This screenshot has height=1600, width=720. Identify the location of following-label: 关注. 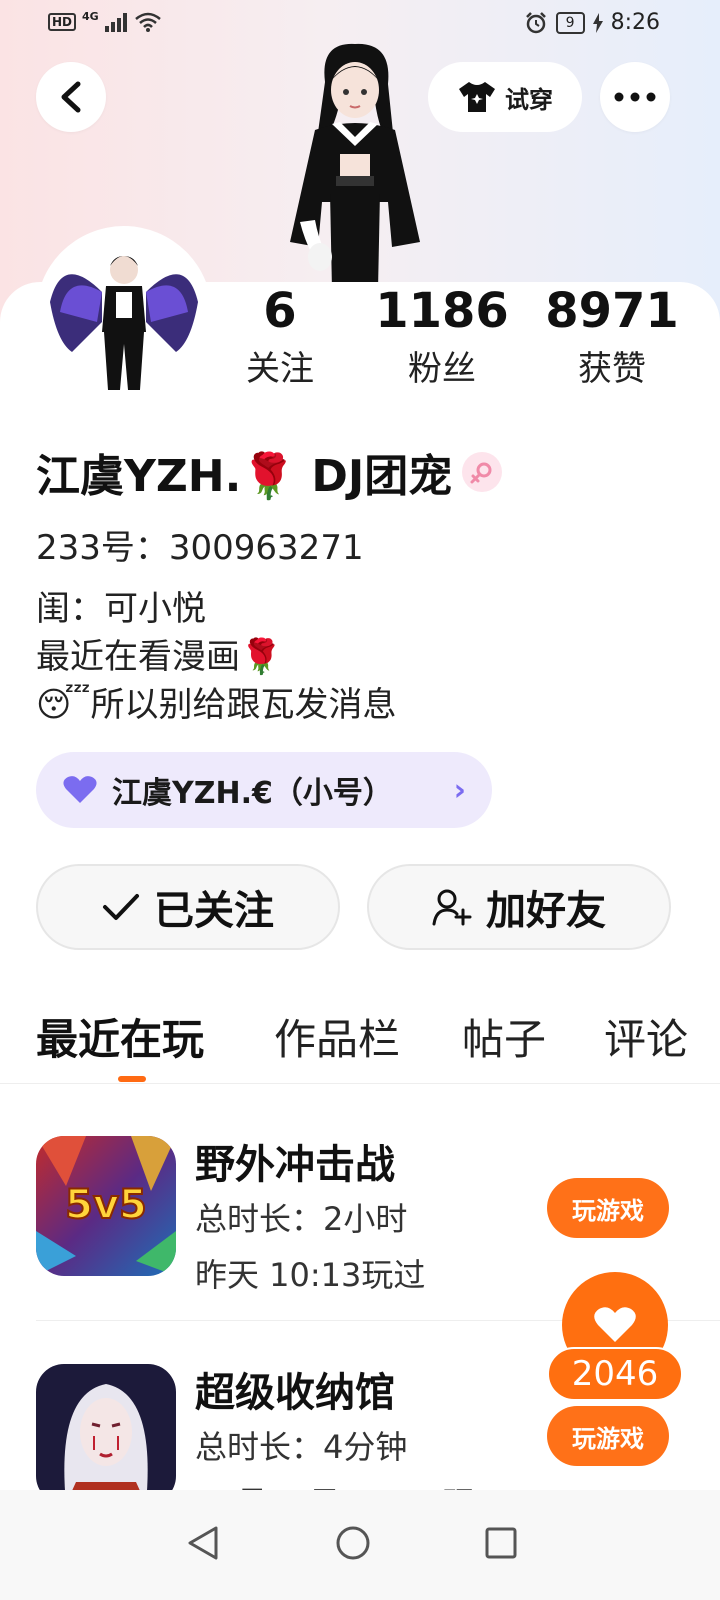
(280, 369).